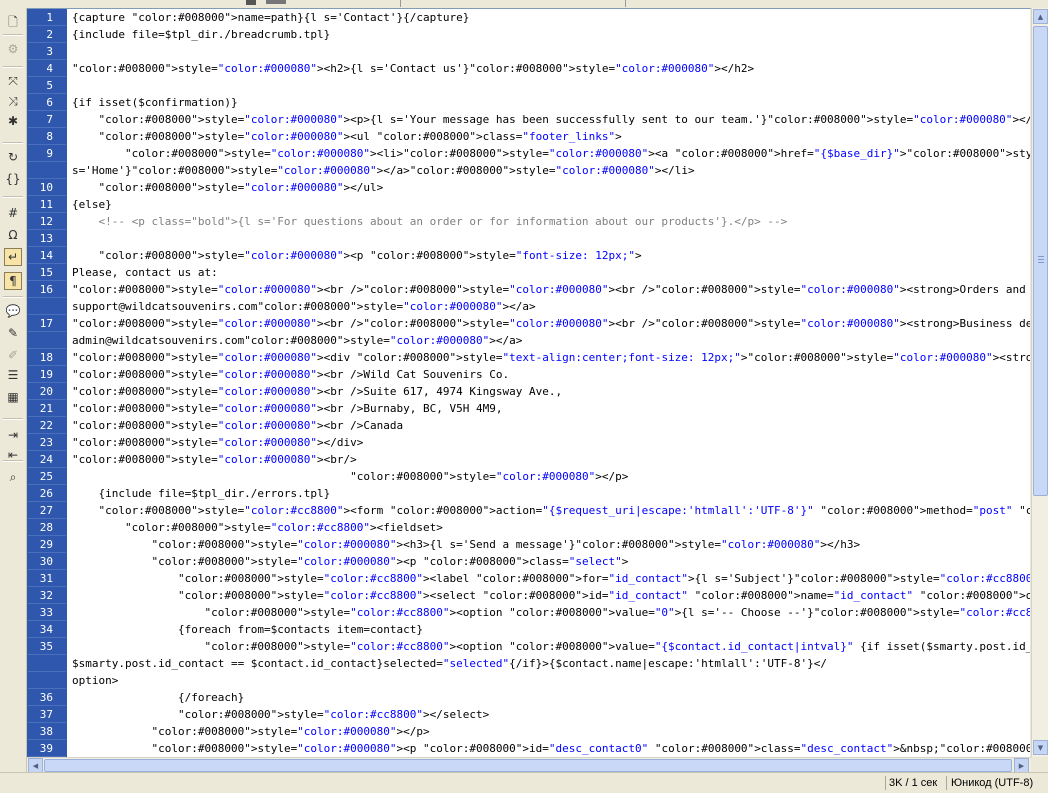 This screenshot has width=1048, height=793. I want to click on uncomment-icon: ✎, so click(13, 333).